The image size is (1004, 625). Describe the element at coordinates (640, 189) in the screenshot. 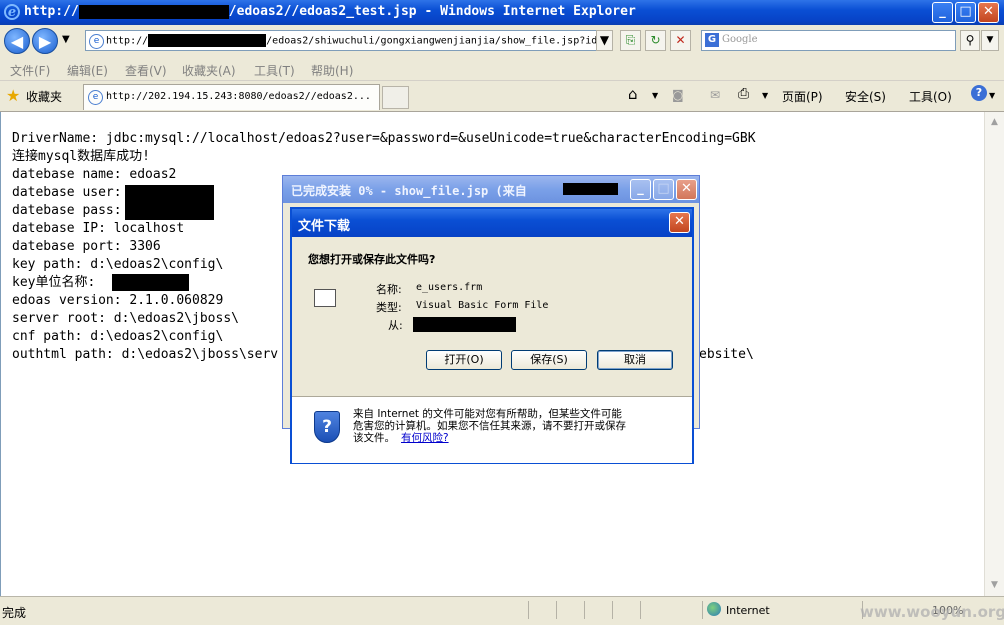

I see `progress-minimize-button: _` at that location.